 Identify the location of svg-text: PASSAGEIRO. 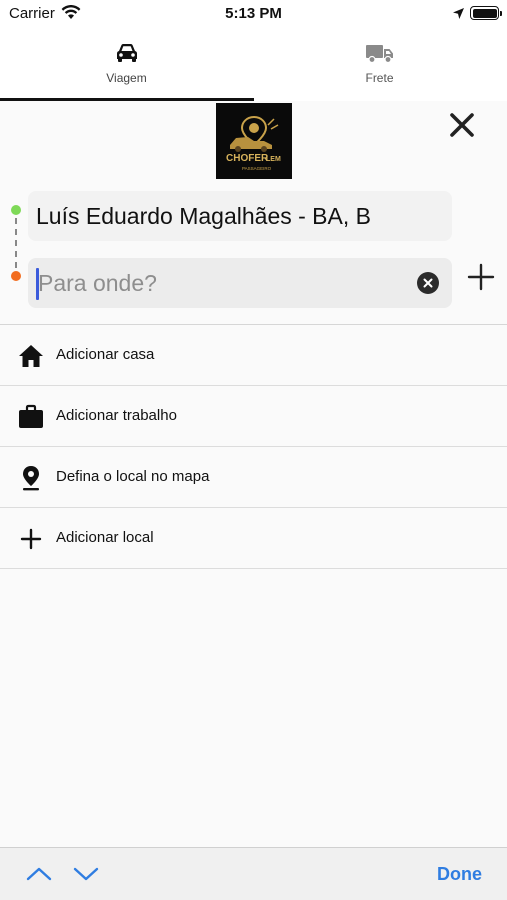
(257, 168).